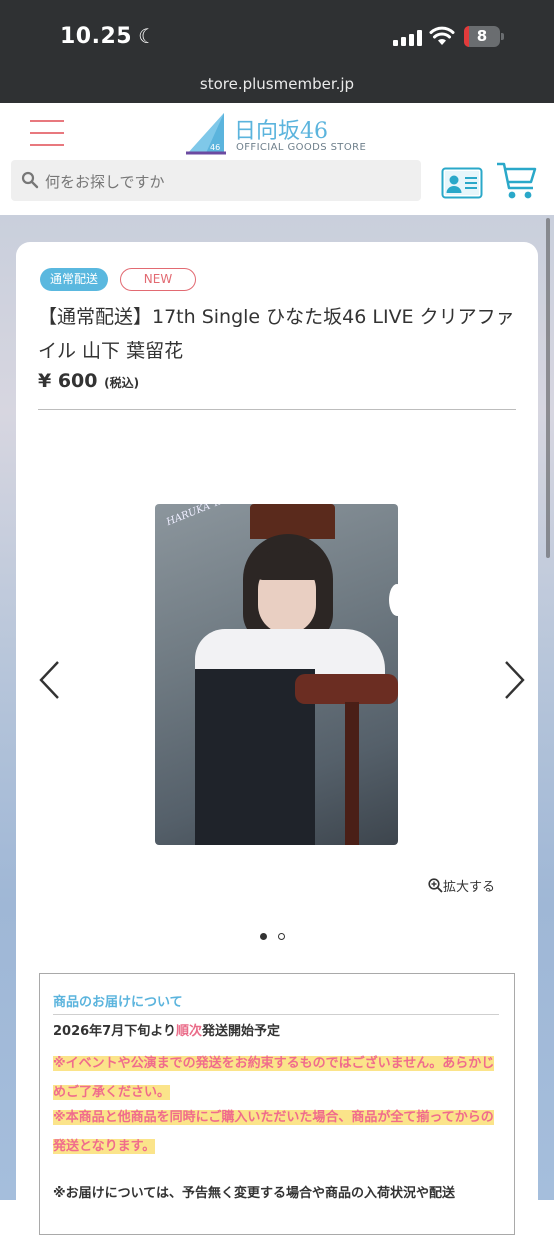 The width and height of the screenshot is (554, 1235). What do you see at coordinates (469, 887) in the screenshot?
I see `zoom-label: 拡大する` at bounding box center [469, 887].